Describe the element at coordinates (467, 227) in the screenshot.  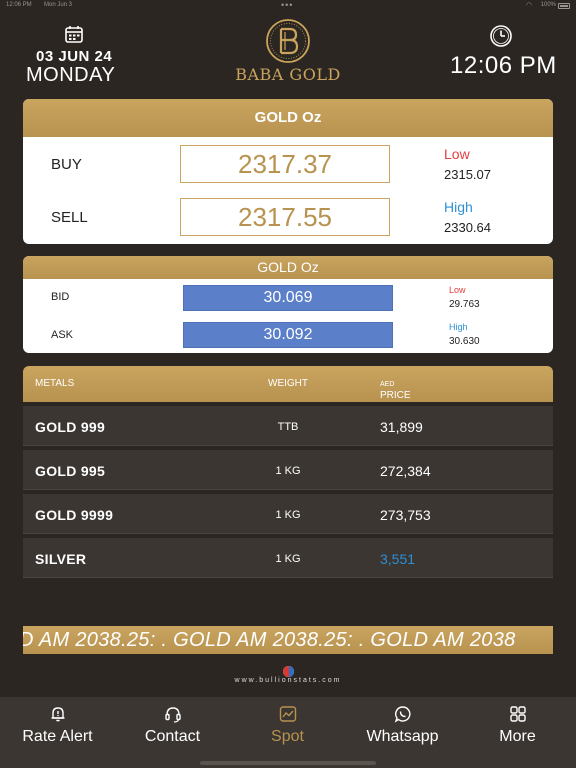
I see `spot-high-value: 2330.64` at that location.